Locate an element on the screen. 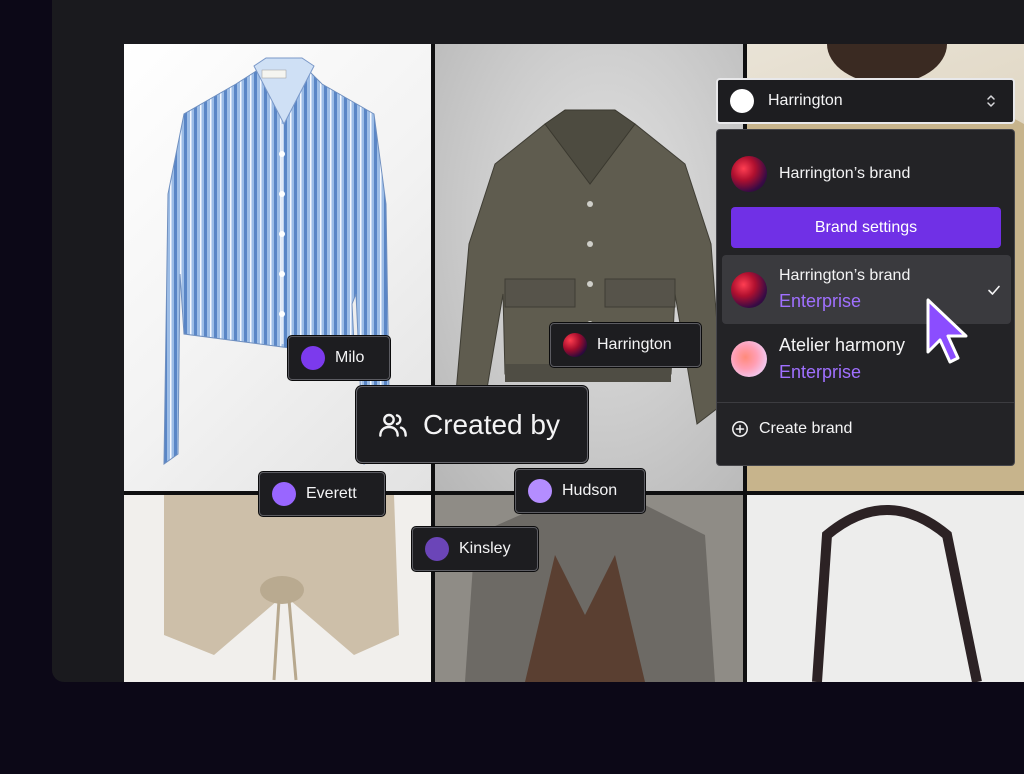 The image size is (1024, 774). created-by-filter: Created by is located at coordinates (472, 424).